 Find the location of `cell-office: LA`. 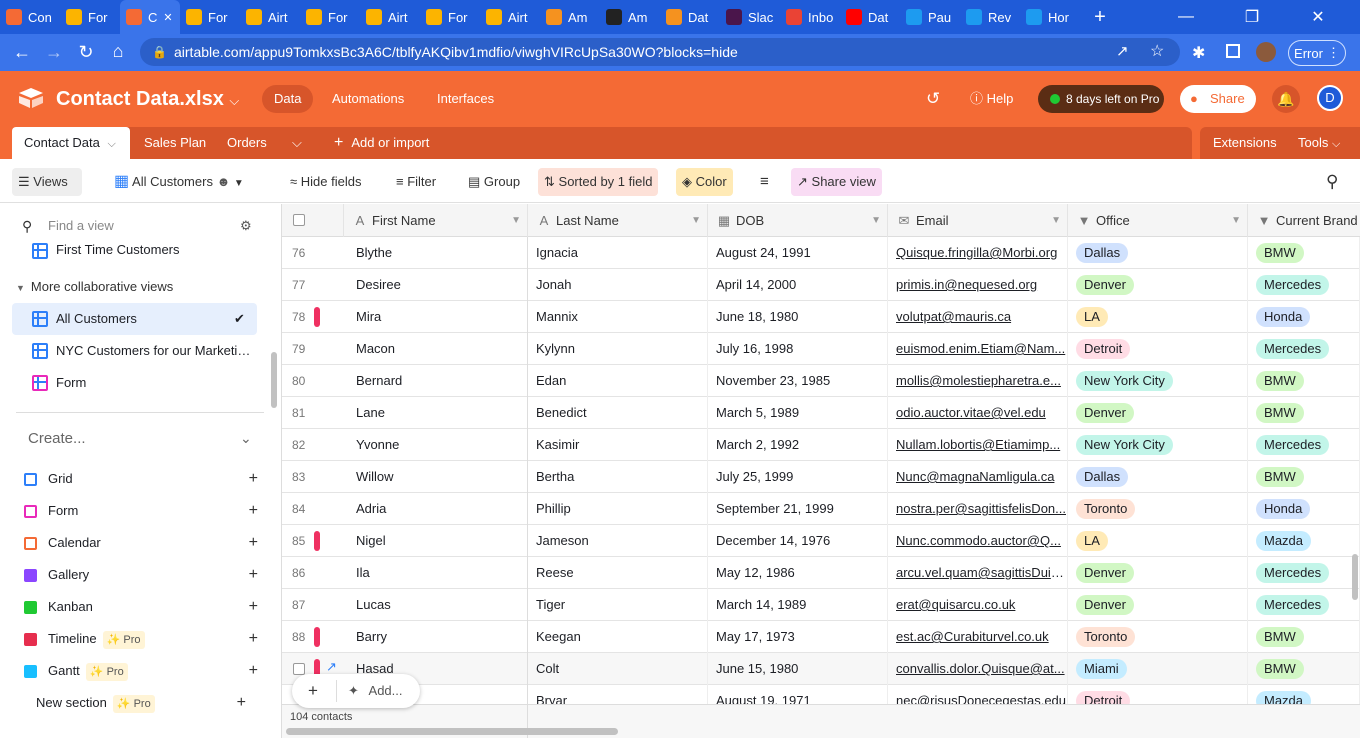

cell-office: LA is located at coordinates (1158, 317).